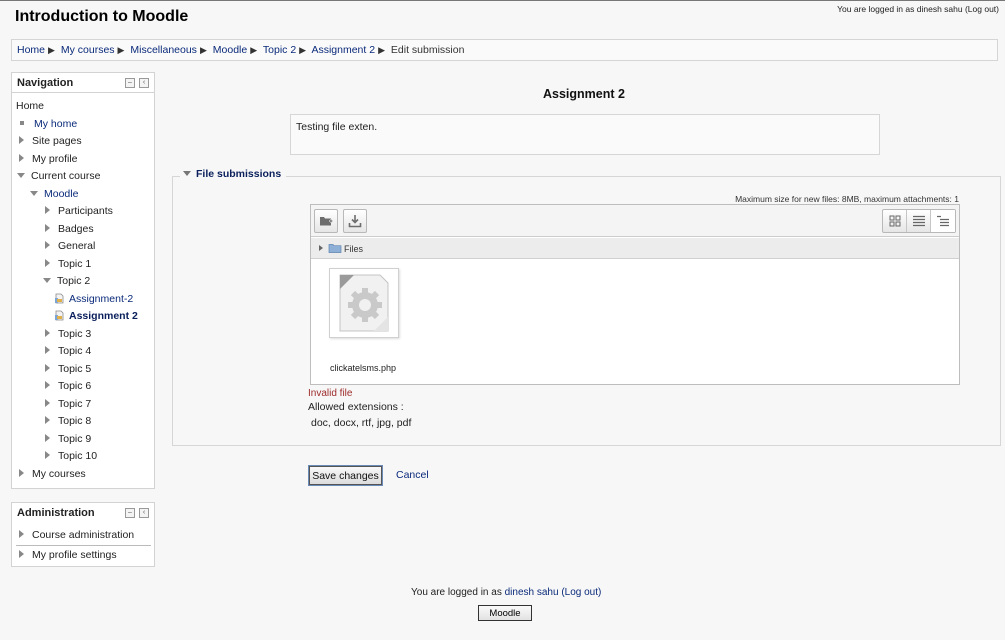 The height and width of the screenshot is (640, 1005). Describe the element at coordinates (70, 246) in the screenshot. I see `nav-general: General` at that location.